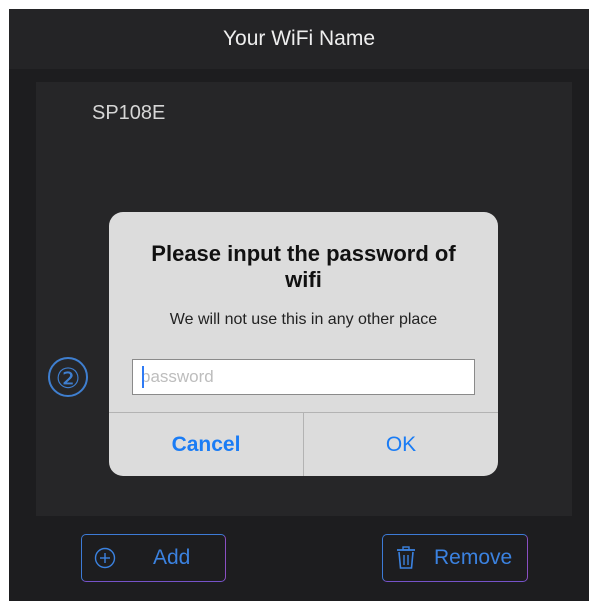 This screenshot has height=601, width=595. What do you see at coordinates (406, 558) in the screenshot?
I see `trash-icon` at bounding box center [406, 558].